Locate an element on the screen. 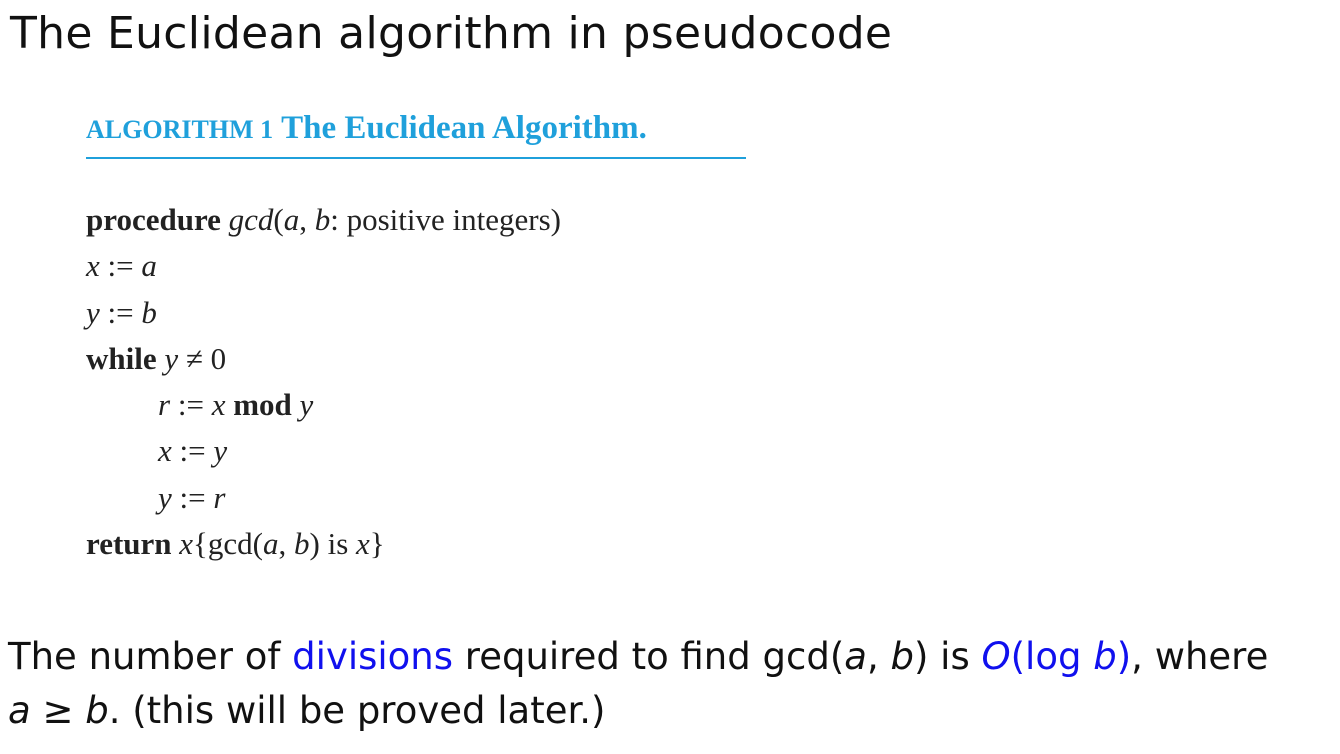 Image resolution: width=1340 pixels, height=754 pixels. code-line-y-gets-r: y := r is located at coordinates (416, 498).